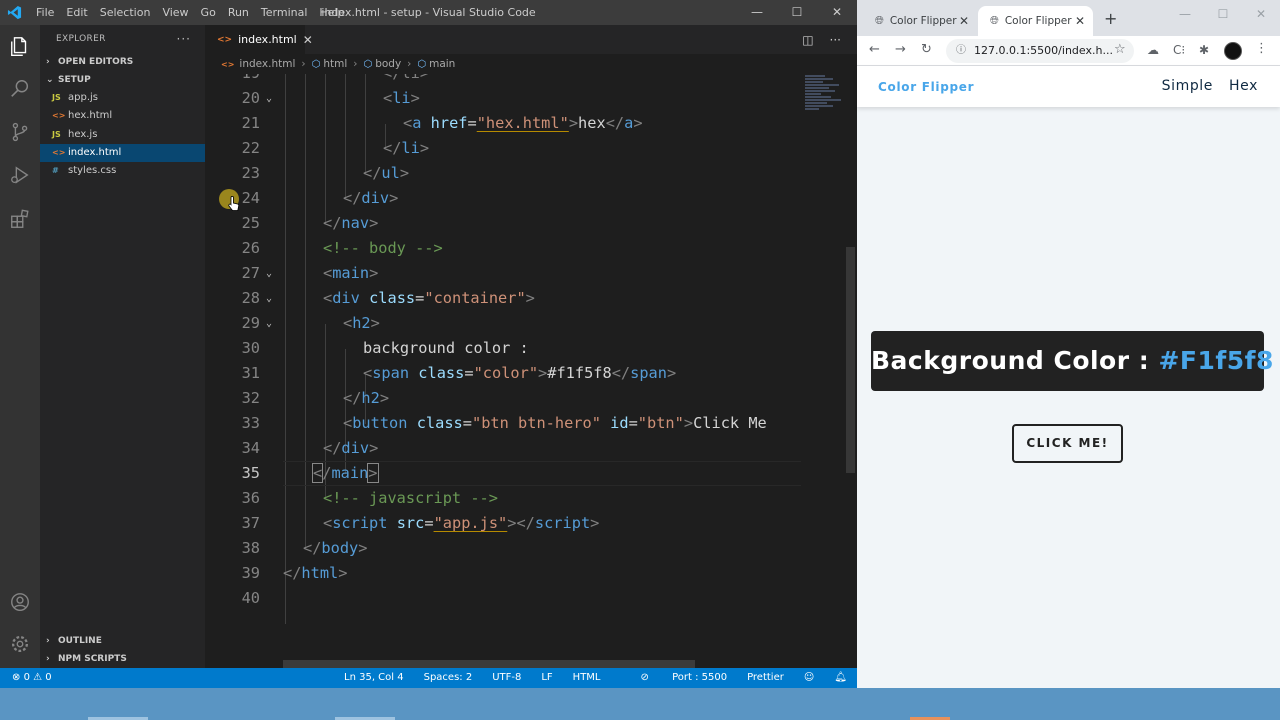  Describe the element at coordinates (122, 171) in the screenshot. I see `file-item-styles-css: # styles.css` at that location.